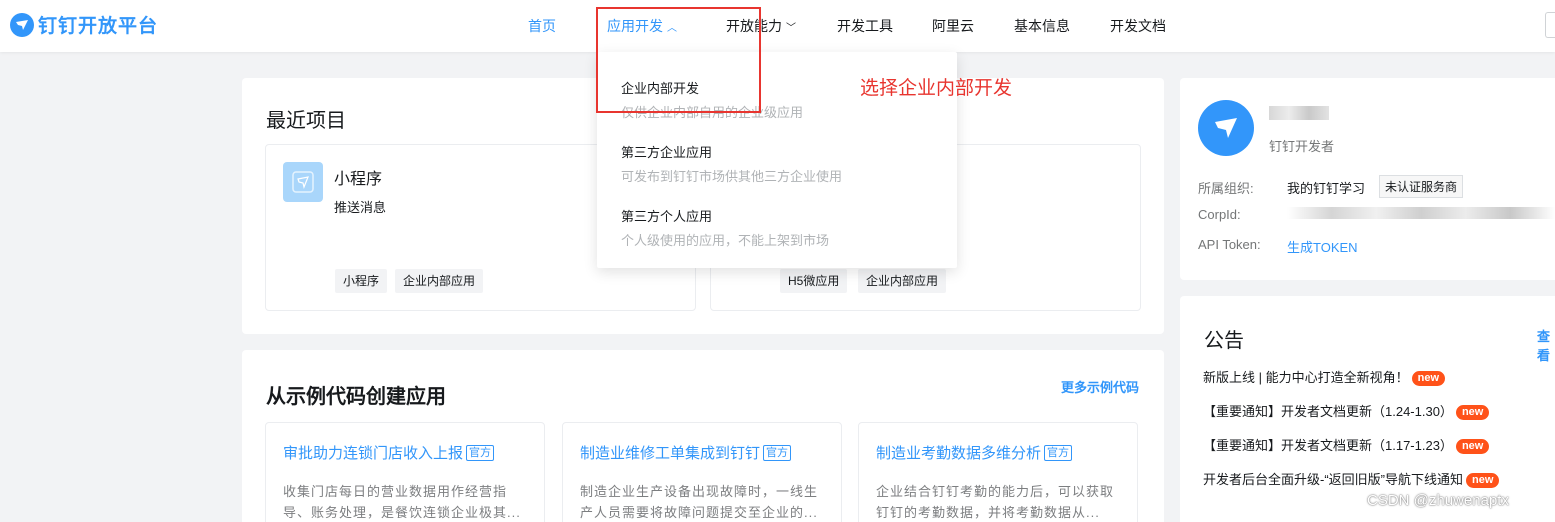 This screenshot has height=522, width=1555. I want to click on annotation-text: 选择企业内部开发, so click(936, 88).